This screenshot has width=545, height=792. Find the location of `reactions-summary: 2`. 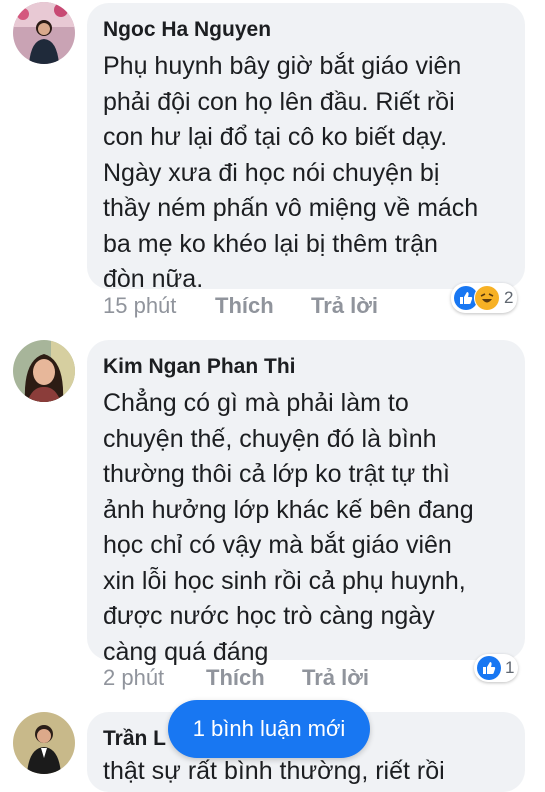

reactions-summary: 2 is located at coordinates (484, 298).